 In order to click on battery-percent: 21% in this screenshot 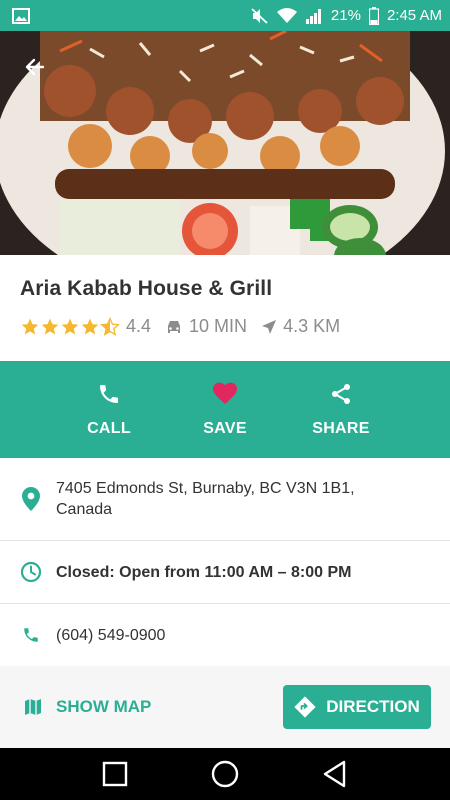, I will do `click(345, 15)`.